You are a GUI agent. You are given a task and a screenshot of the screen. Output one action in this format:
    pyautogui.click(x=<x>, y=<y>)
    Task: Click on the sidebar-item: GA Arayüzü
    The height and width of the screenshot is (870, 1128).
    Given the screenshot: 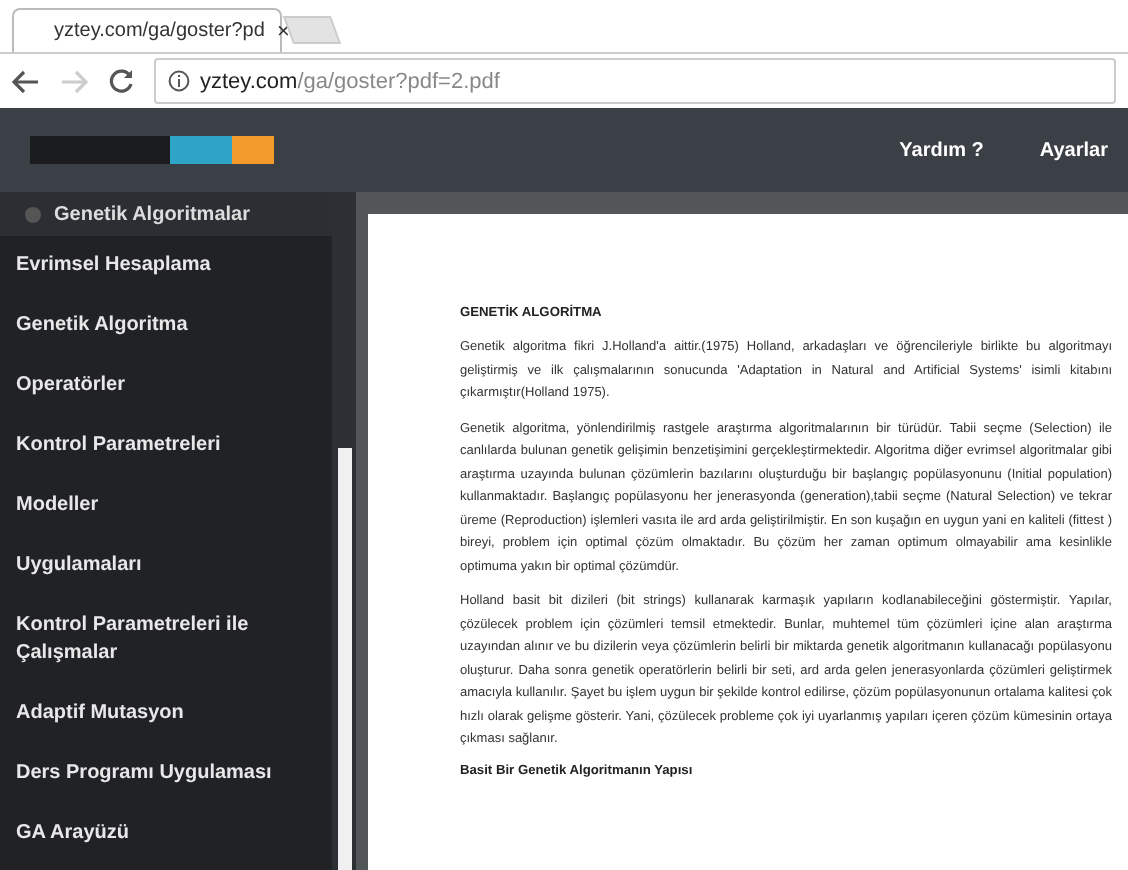 What is the action you would take?
    pyautogui.click(x=166, y=834)
    